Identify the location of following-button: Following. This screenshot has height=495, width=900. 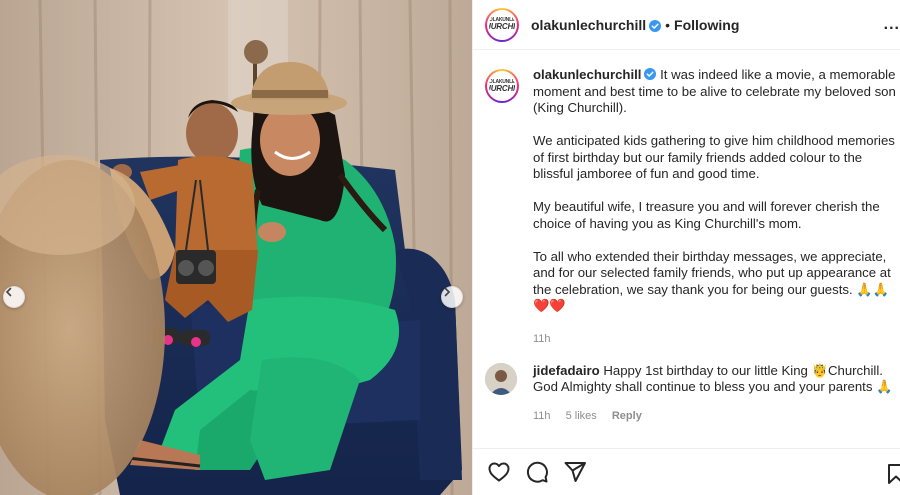
(706, 25).